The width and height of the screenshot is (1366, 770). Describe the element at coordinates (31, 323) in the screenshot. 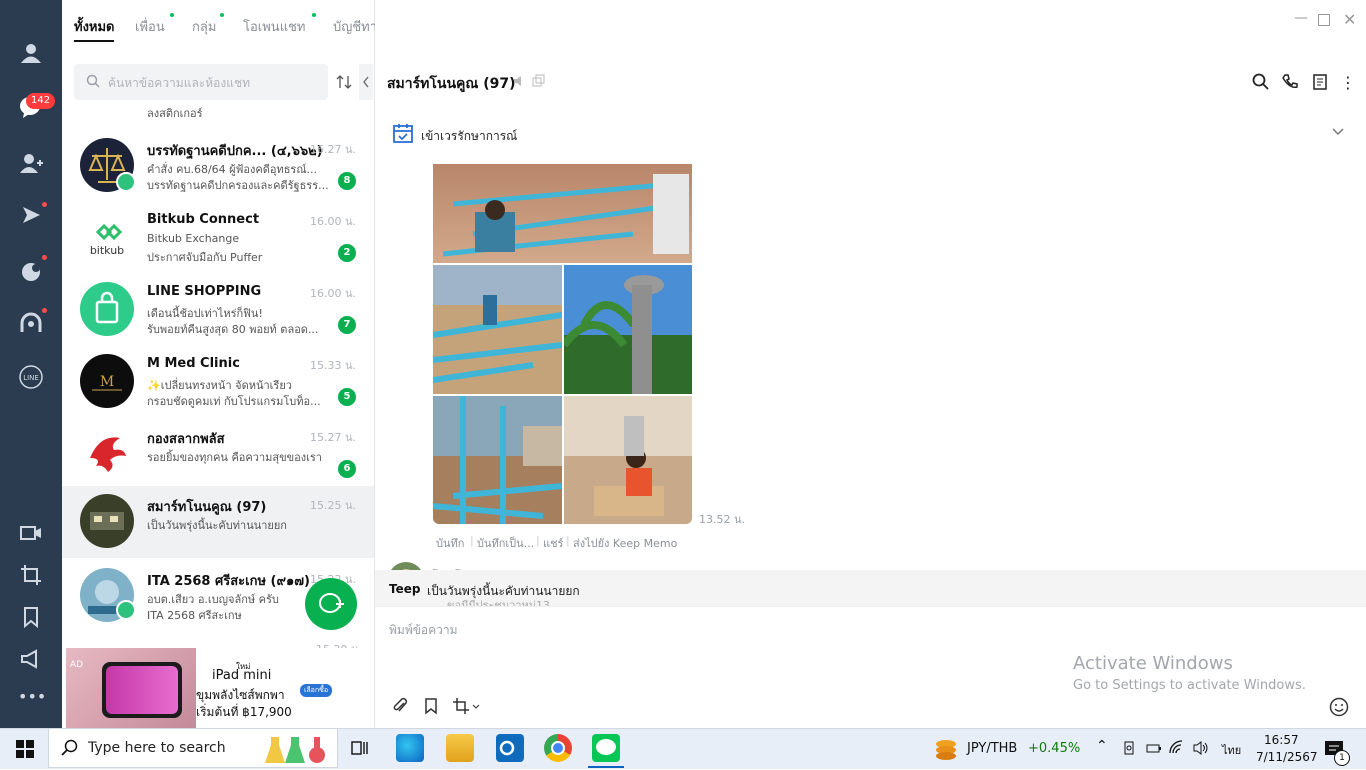

I see `openchat-icon` at that location.